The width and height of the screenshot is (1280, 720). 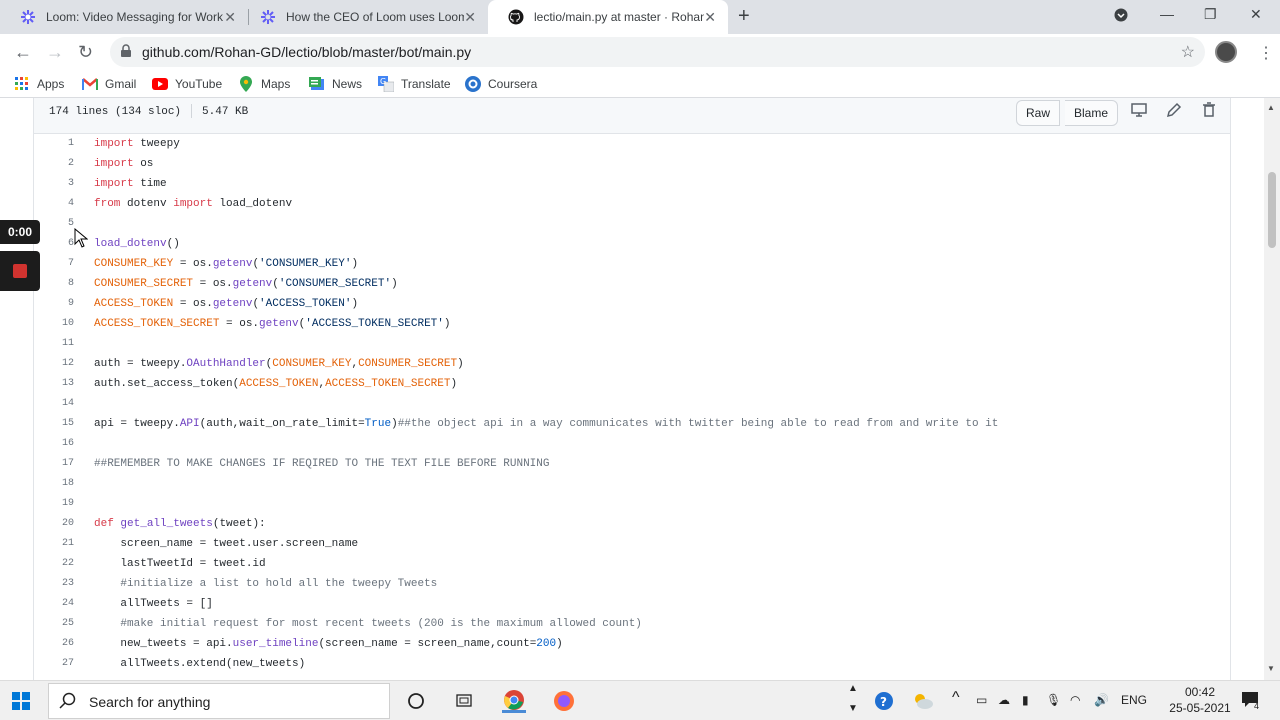 I want to click on chrome-taskbar-icon, so click(x=514, y=701).